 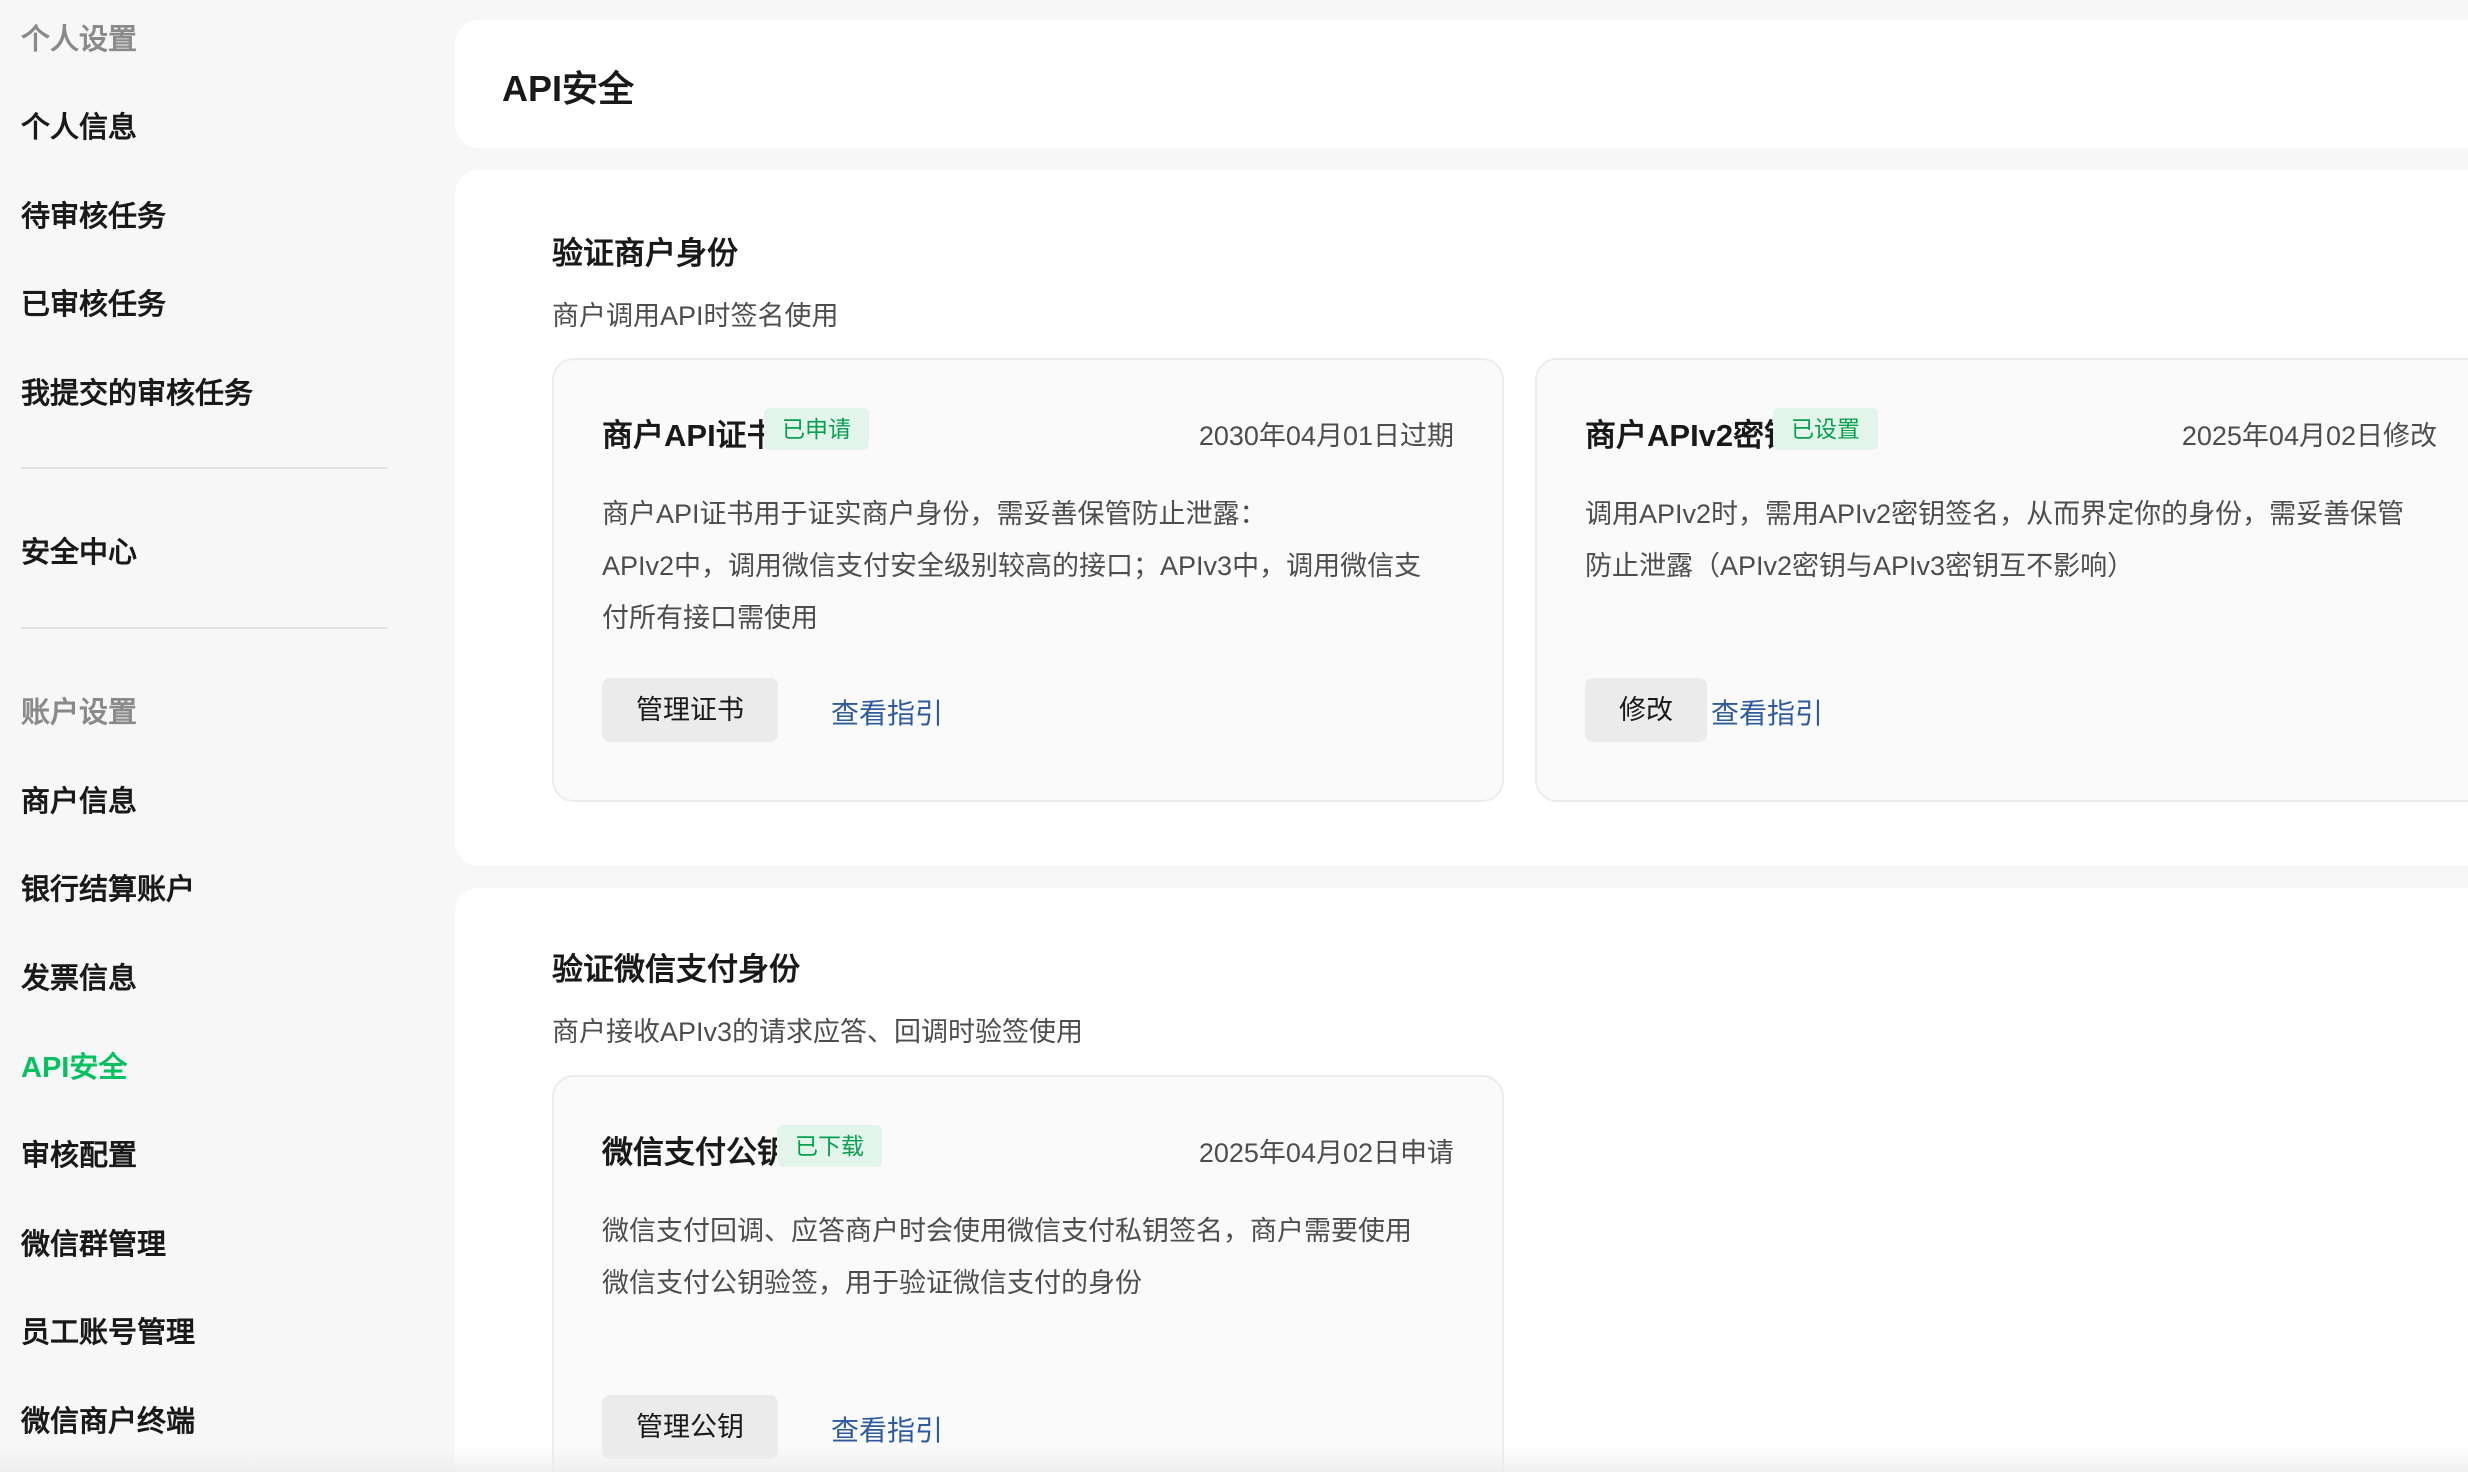 I want to click on sidebar-item-security-center: 安全中心, so click(x=79, y=550).